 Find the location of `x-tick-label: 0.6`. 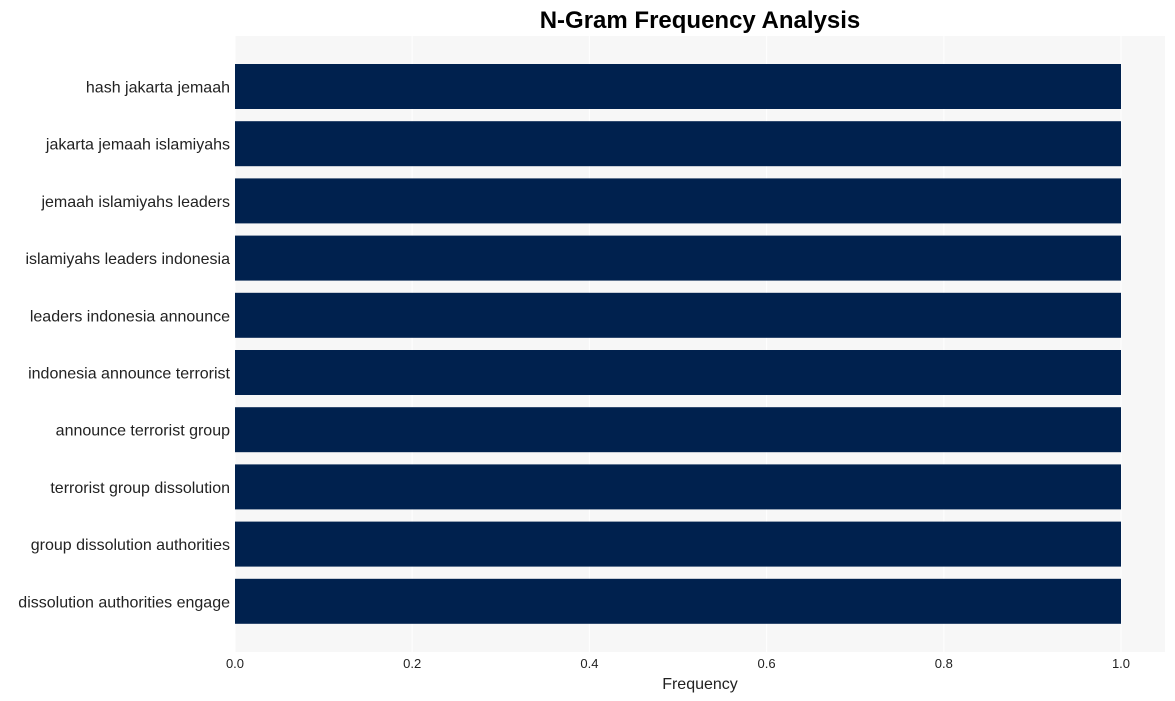

x-tick-label: 0.6 is located at coordinates (767, 663).